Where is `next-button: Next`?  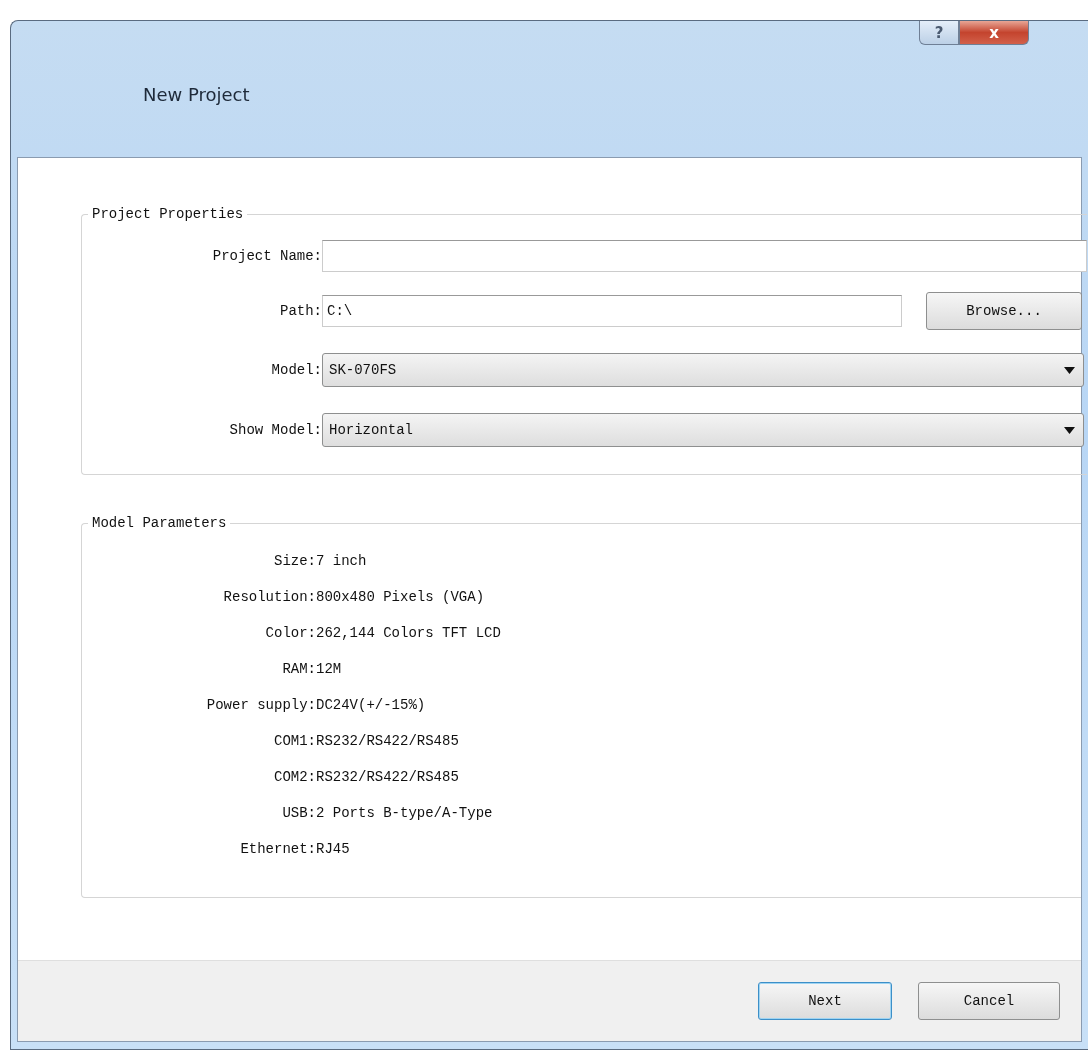
next-button: Next is located at coordinates (825, 1001).